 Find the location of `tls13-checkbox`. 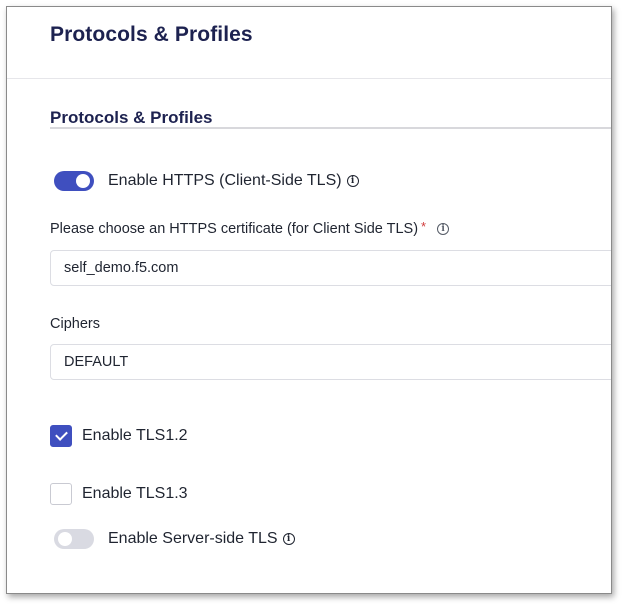

tls13-checkbox is located at coordinates (61, 494).